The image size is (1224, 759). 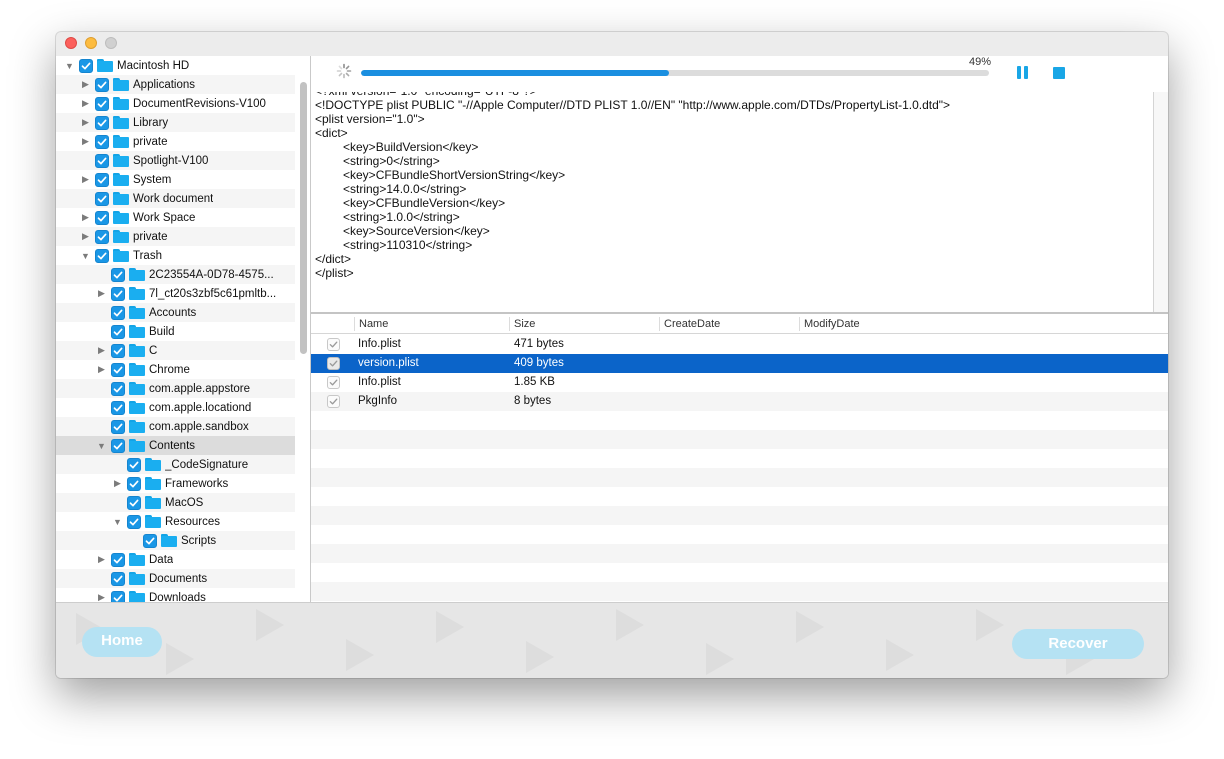 What do you see at coordinates (175, 559) in the screenshot?
I see `tree-item: ▶ Data` at bounding box center [175, 559].